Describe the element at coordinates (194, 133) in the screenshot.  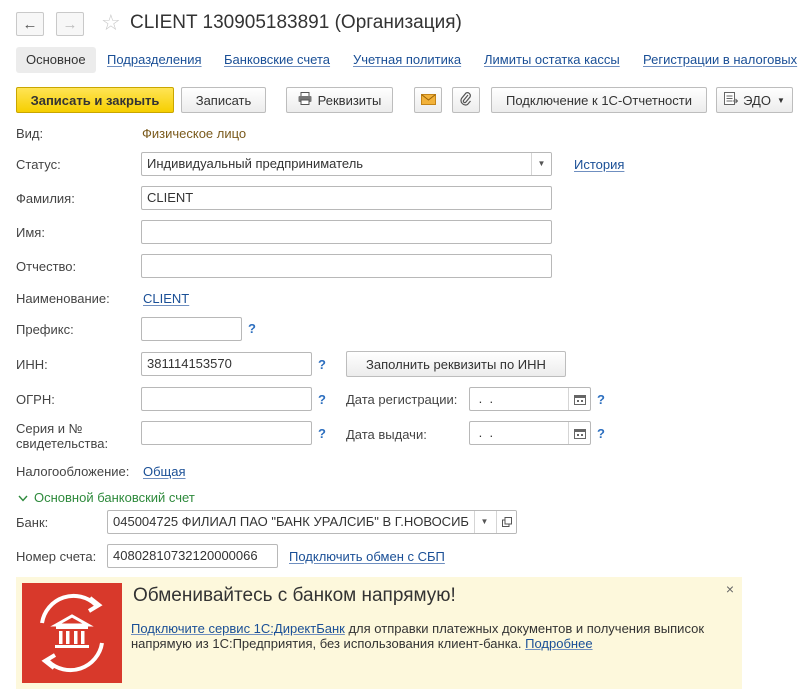
I see `vid-value: Физическое лицо` at that location.